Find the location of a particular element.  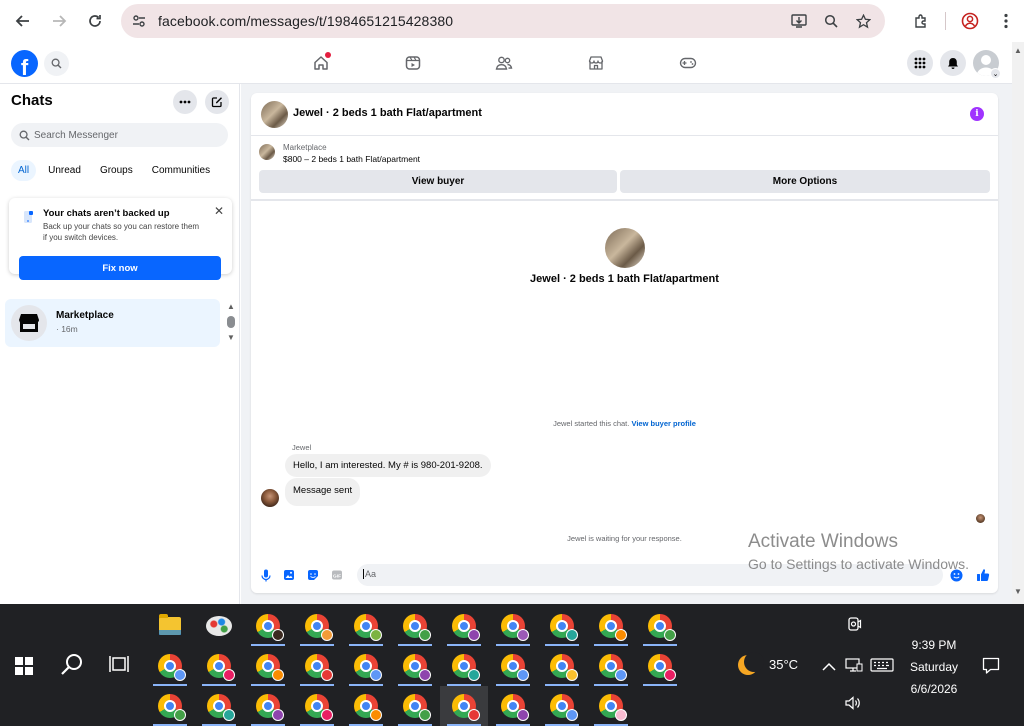

windows-start-icon is located at coordinates (24, 666).